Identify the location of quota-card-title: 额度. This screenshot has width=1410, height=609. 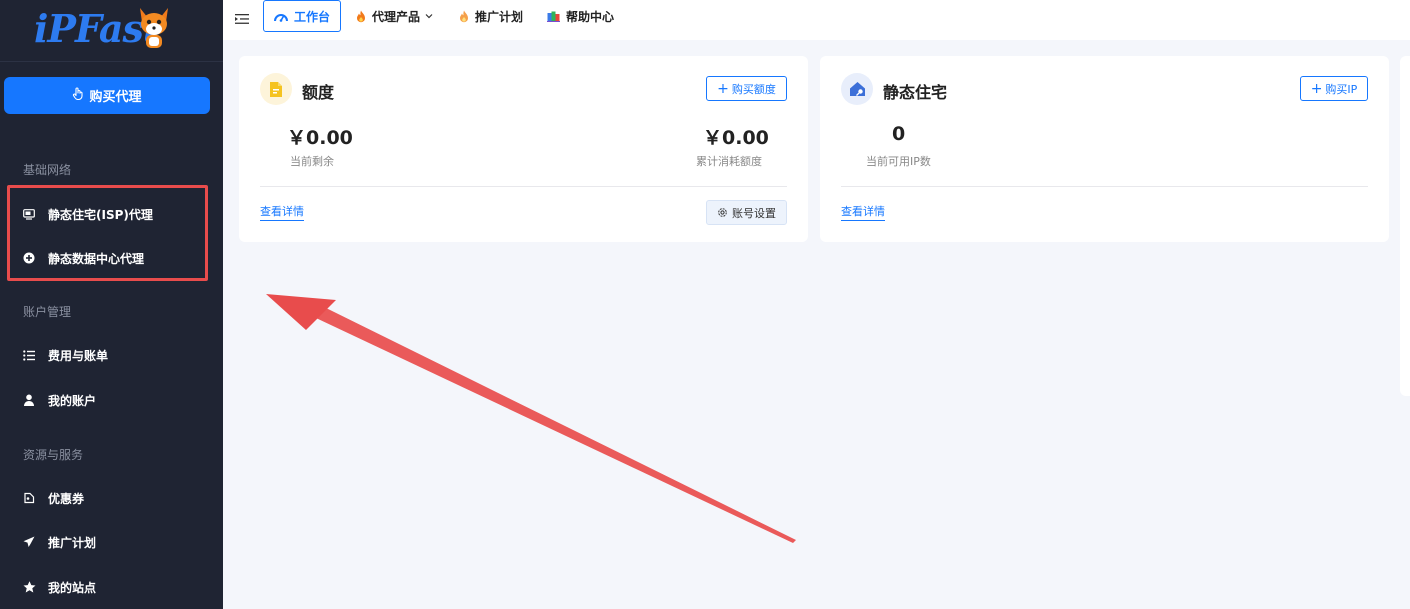
(318, 92).